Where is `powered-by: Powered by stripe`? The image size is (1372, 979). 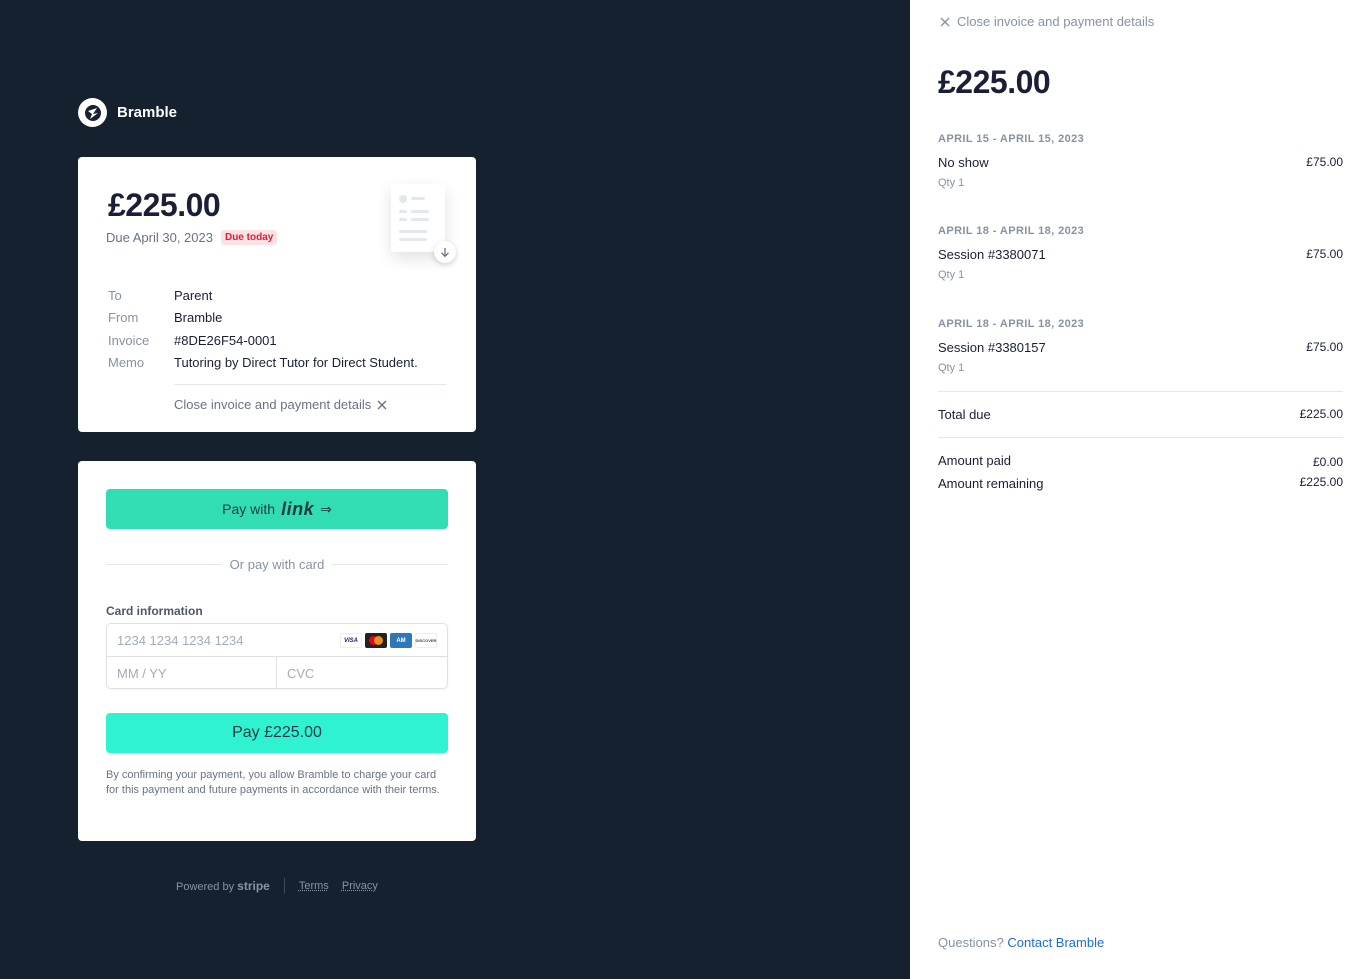 powered-by: Powered by stripe is located at coordinates (223, 886).